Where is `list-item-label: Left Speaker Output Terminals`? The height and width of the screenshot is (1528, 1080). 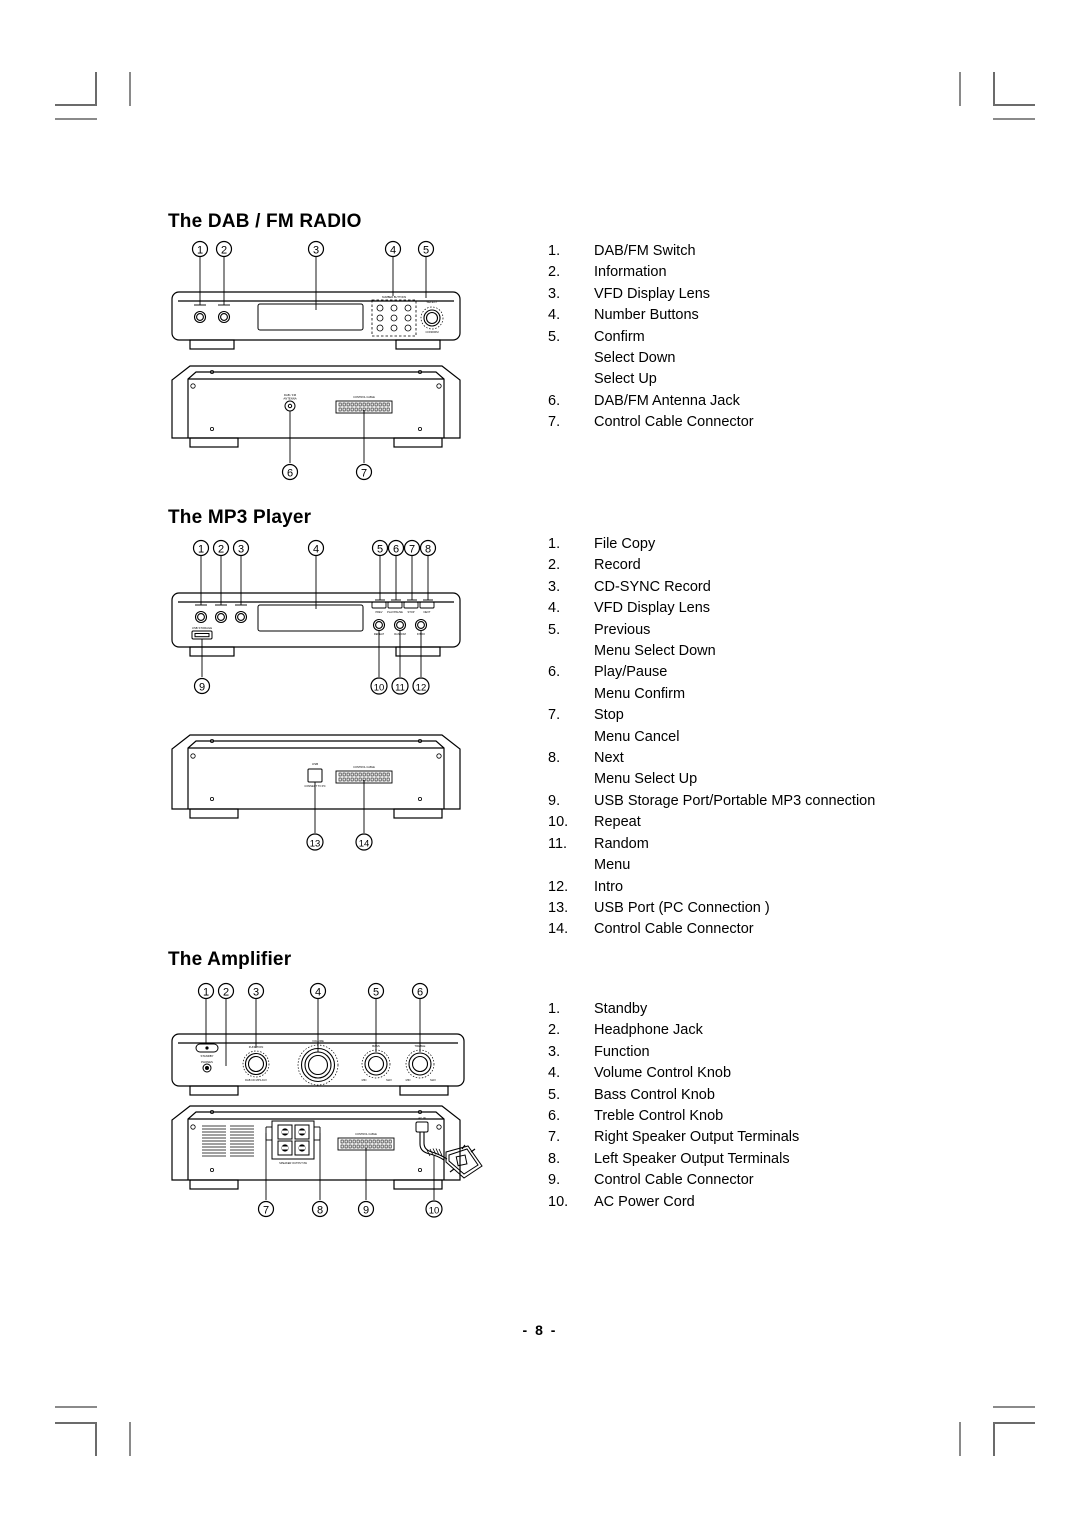
list-item-label: Left Speaker Output Terminals is located at coordinates (692, 1158).